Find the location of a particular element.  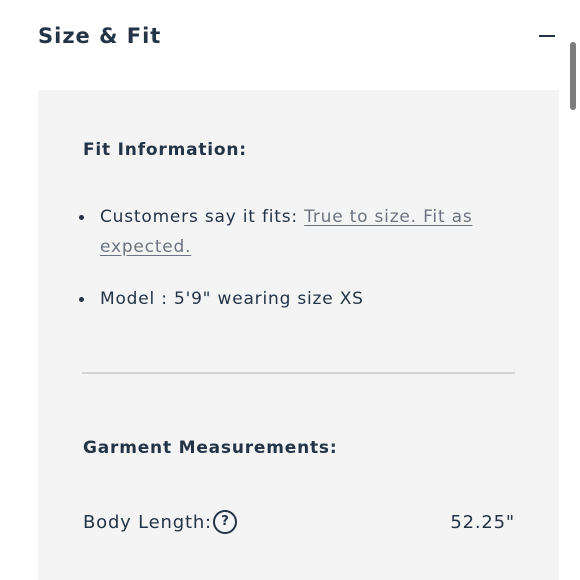

body-length-row: Body Length: ? 52.25" is located at coordinates (299, 523).